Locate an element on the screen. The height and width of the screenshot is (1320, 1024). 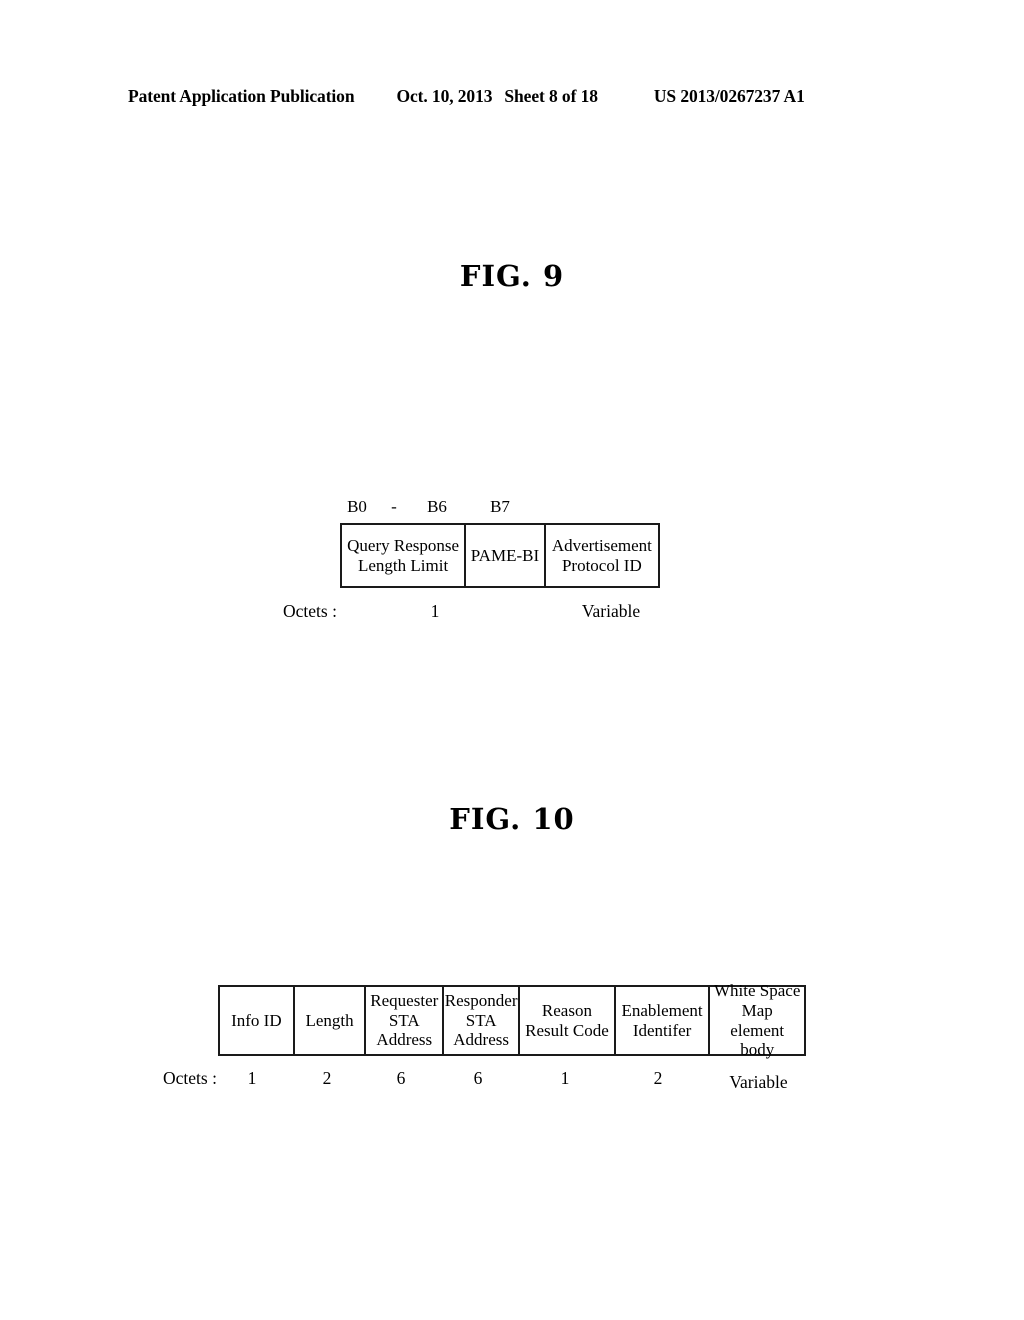
header-publication-label: Patent Application Publication is located at coordinates (241, 96).